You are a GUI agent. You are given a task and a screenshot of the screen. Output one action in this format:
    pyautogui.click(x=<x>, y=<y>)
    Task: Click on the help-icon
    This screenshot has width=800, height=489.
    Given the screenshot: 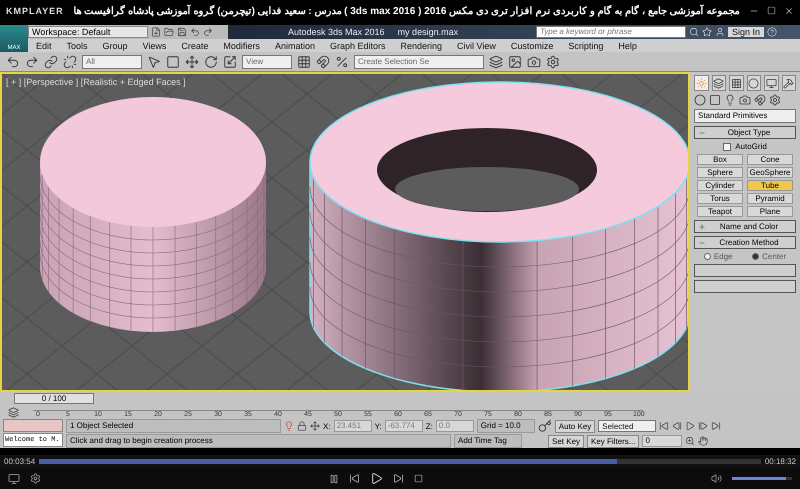 What is the action you would take?
    pyautogui.click(x=772, y=32)
    